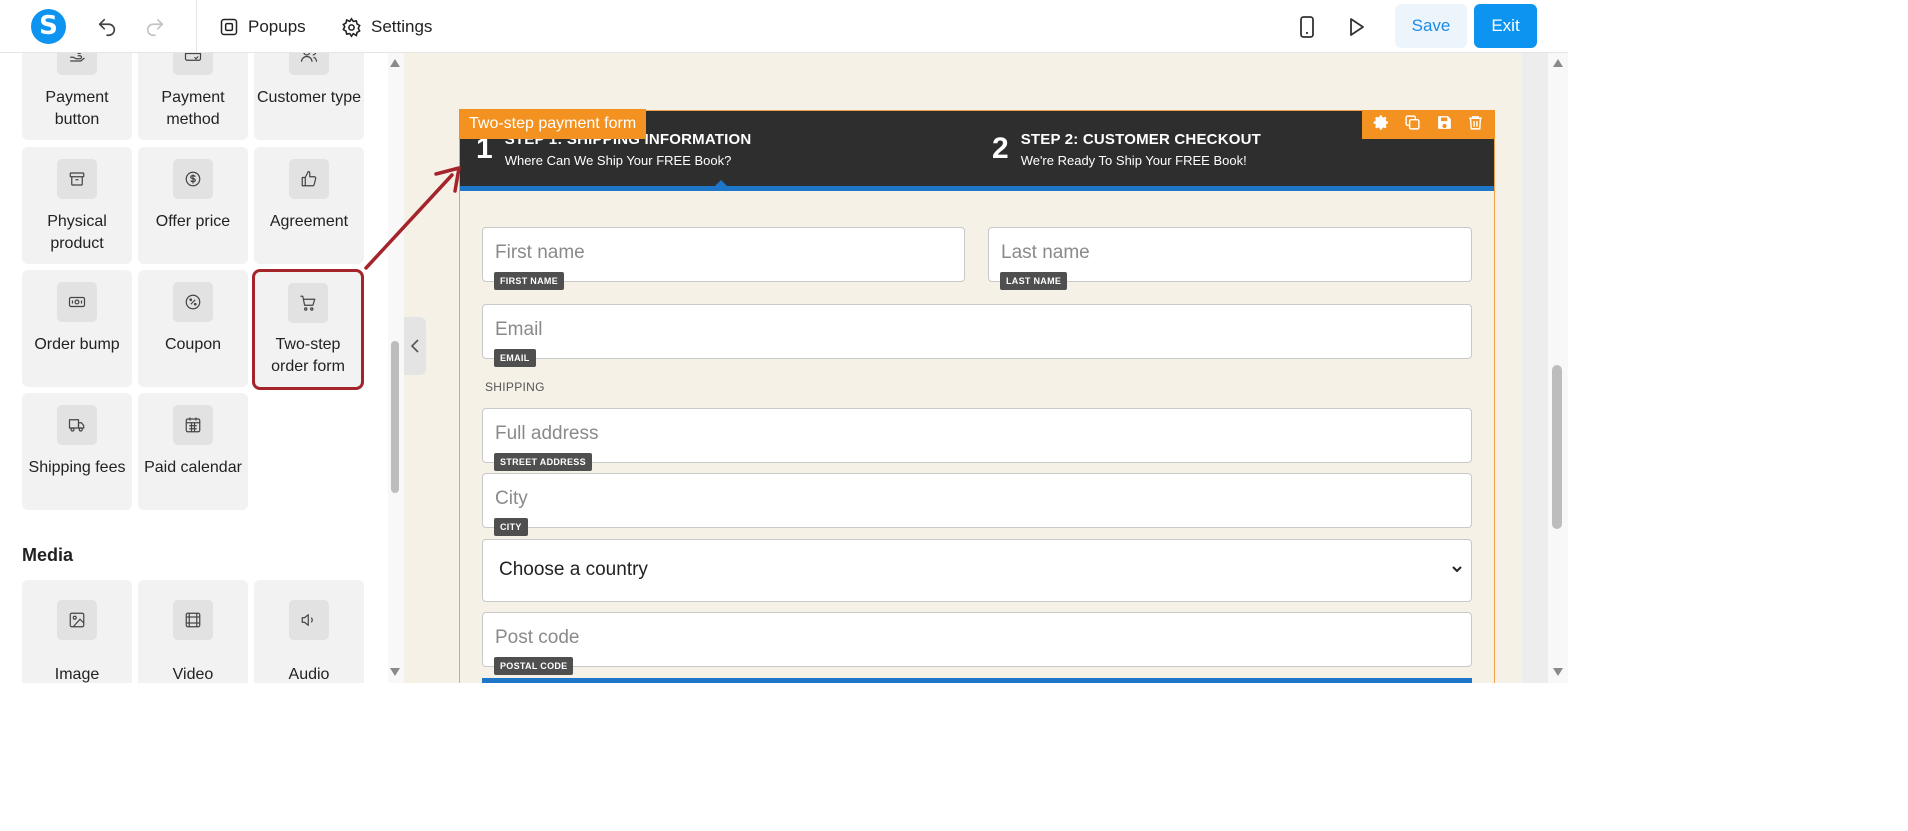 The width and height of the screenshot is (1908, 831). What do you see at coordinates (77, 64) in the screenshot?
I see `hand-coin-icon` at bounding box center [77, 64].